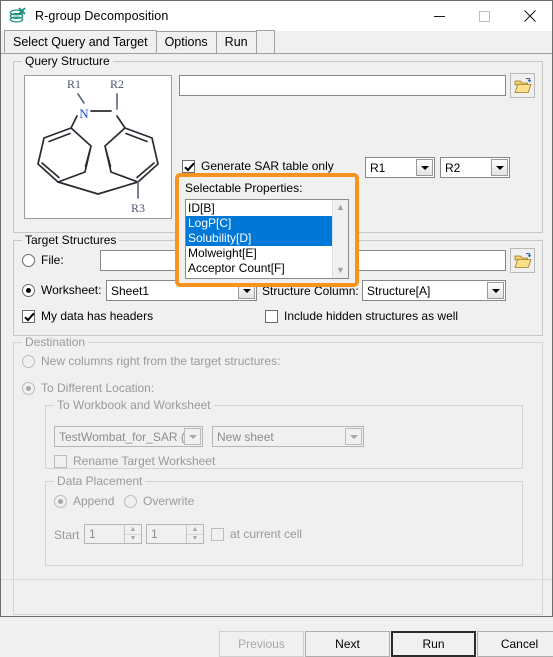 The height and width of the screenshot is (657, 553). I want to click on tab-label: Run, so click(236, 42).